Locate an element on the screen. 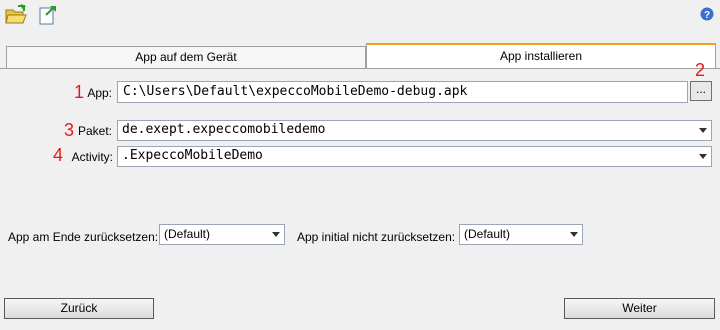 This screenshot has height=330, width=720. paket-select: de.exept.expeccomobiledemo is located at coordinates (414, 130).